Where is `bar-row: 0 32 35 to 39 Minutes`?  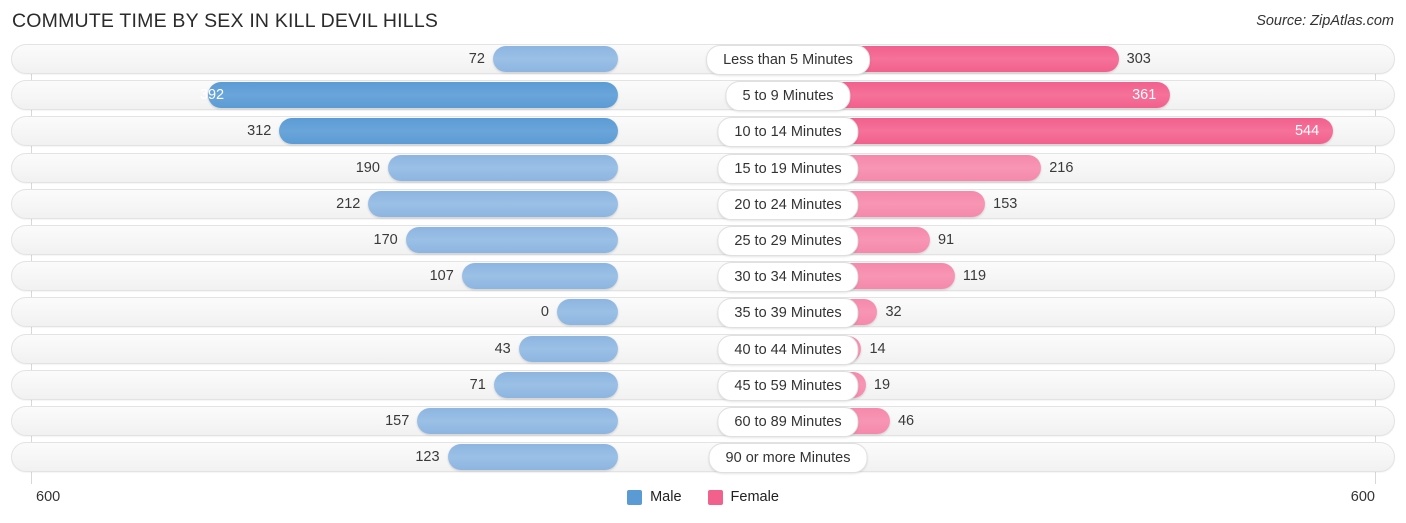 bar-row: 0 32 35 to 39 Minutes is located at coordinates (703, 313).